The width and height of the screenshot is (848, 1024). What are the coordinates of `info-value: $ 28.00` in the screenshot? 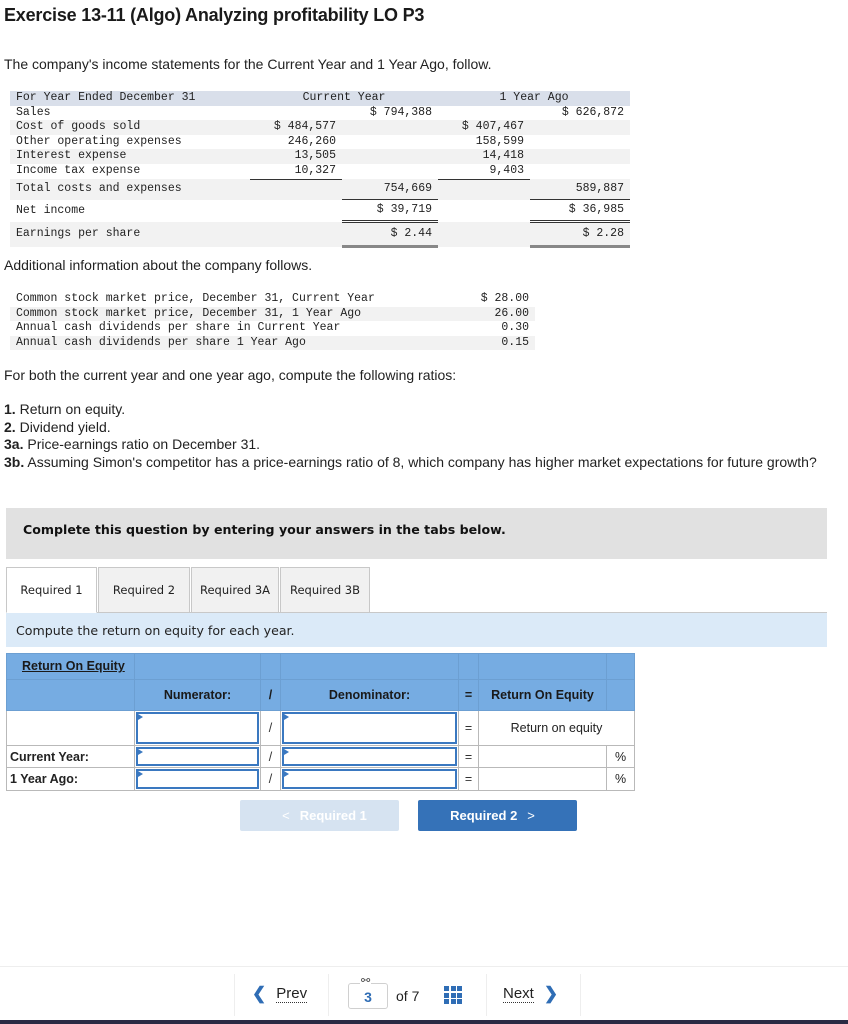 It's located at (504, 298).